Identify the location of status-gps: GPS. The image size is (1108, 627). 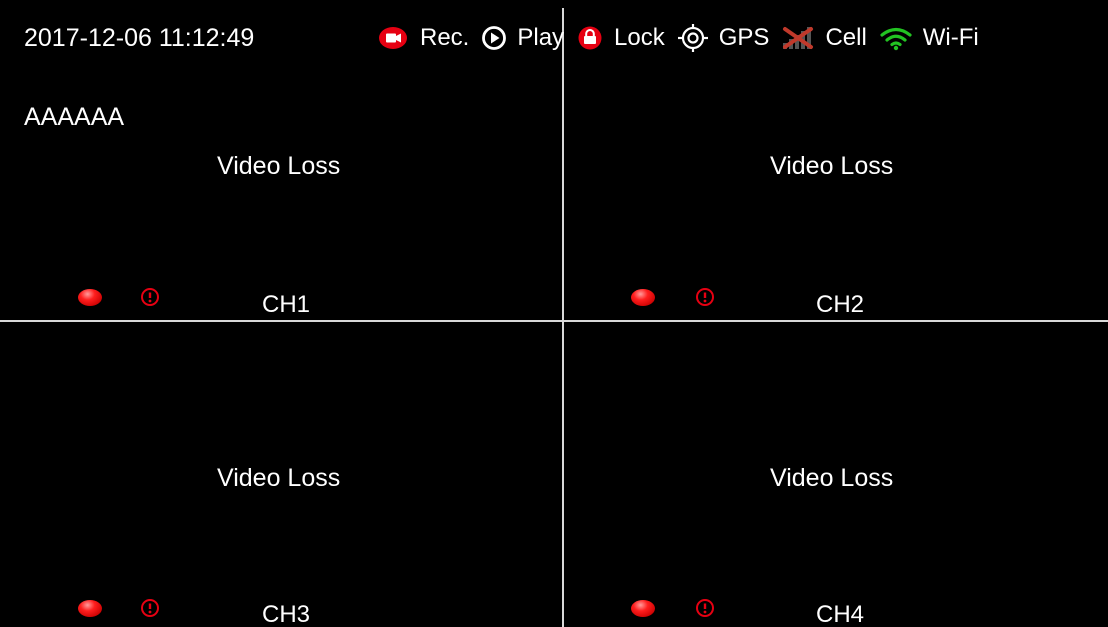
(723, 38).